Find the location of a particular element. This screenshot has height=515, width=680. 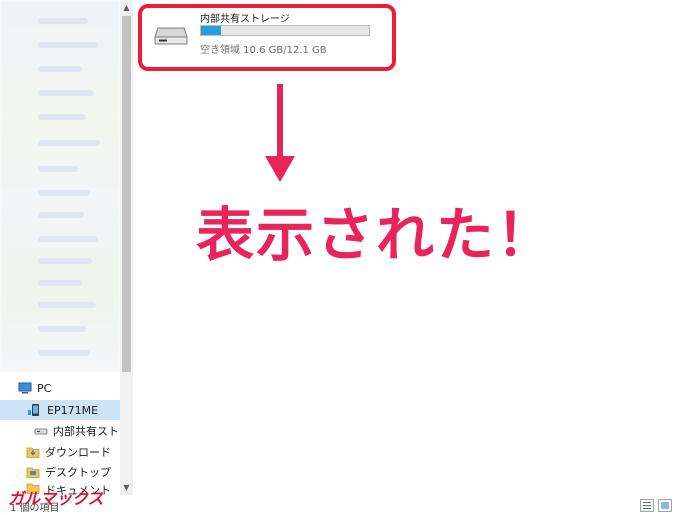

details-view-icon is located at coordinates (647, 505).